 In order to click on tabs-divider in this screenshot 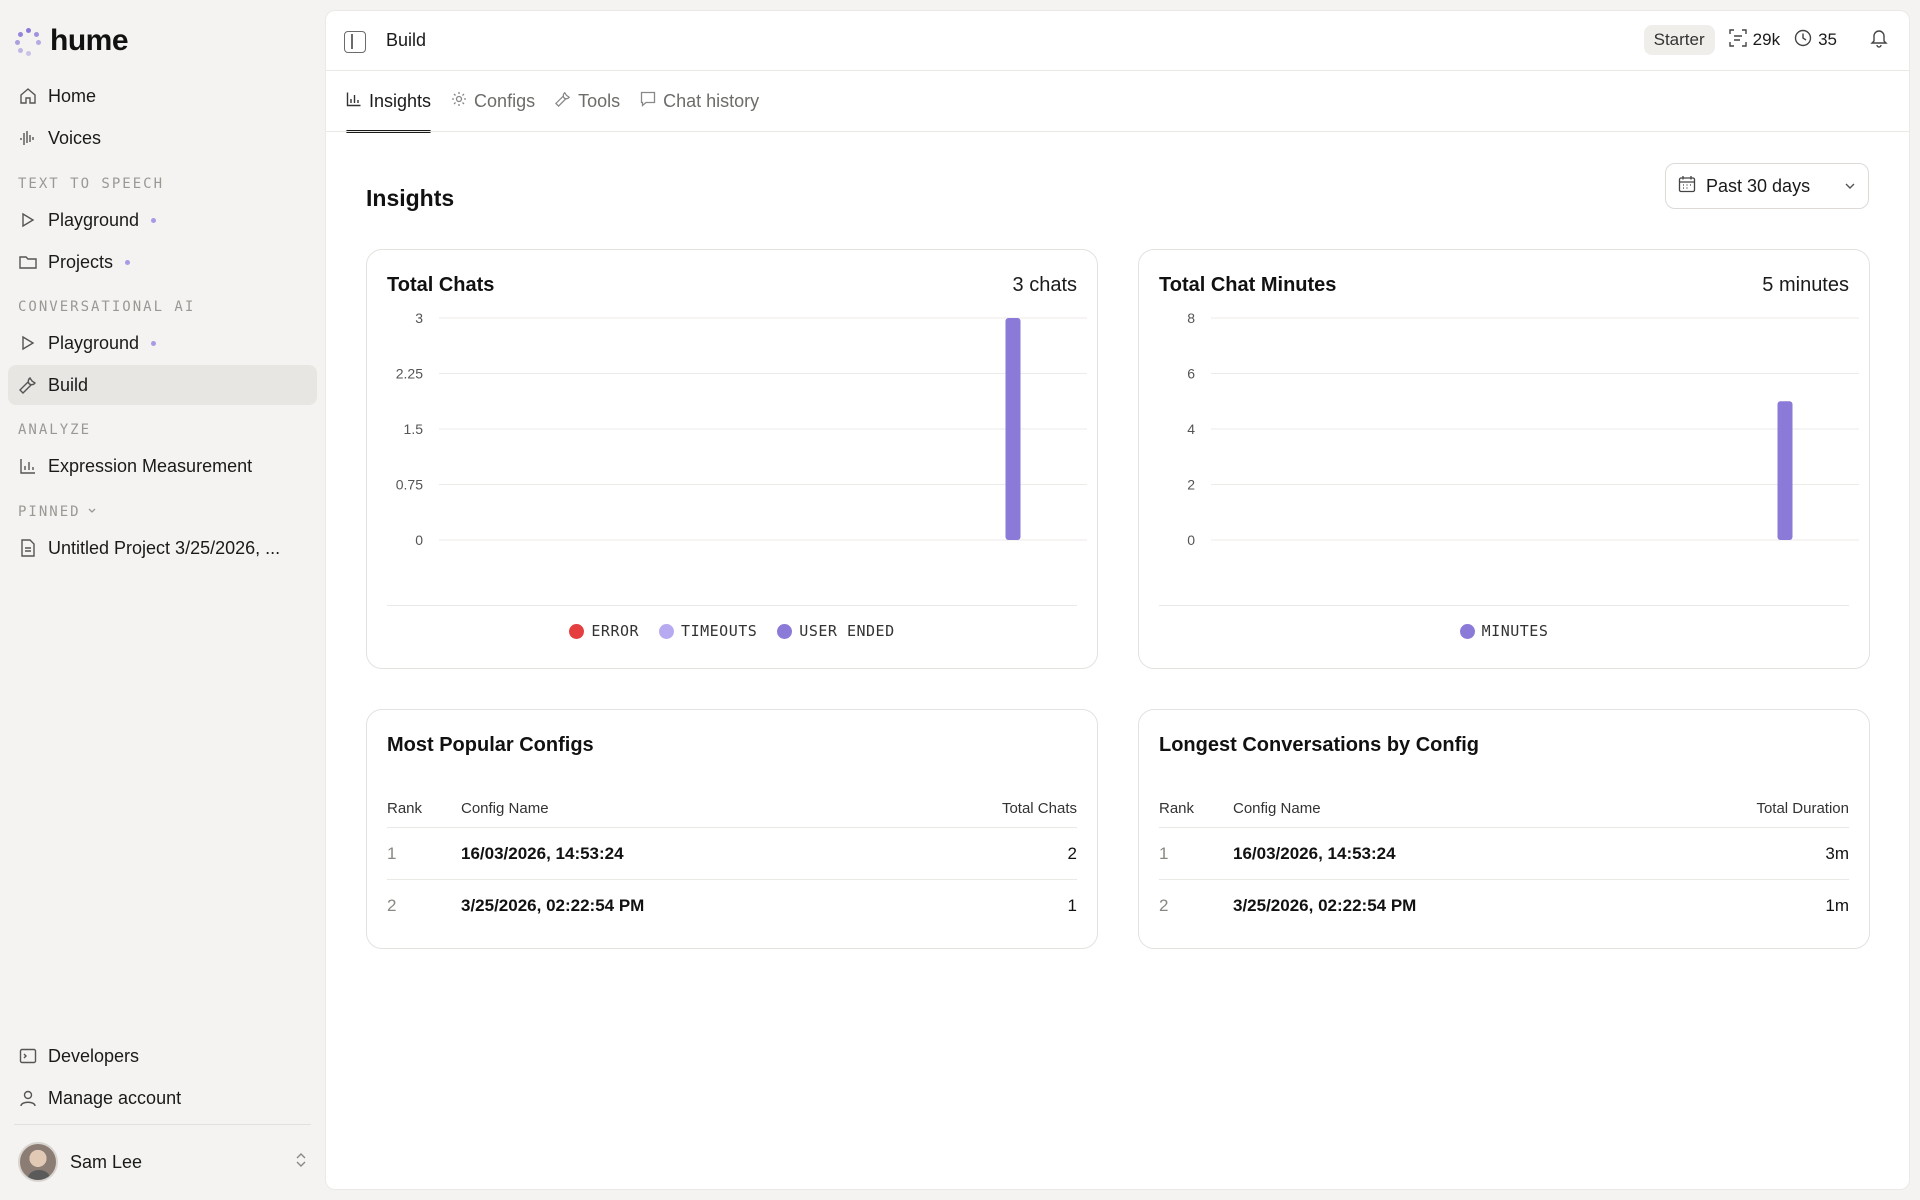, I will do `click(1117, 131)`.